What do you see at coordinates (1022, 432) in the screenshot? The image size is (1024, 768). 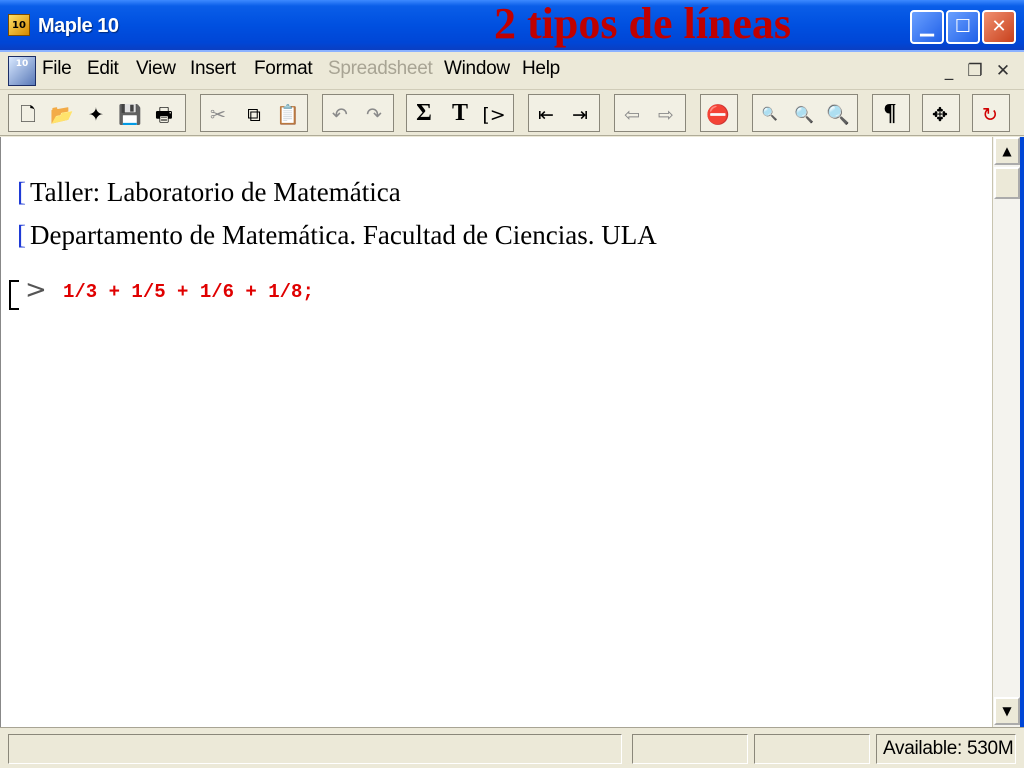 I see `window-border` at bounding box center [1022, 432].